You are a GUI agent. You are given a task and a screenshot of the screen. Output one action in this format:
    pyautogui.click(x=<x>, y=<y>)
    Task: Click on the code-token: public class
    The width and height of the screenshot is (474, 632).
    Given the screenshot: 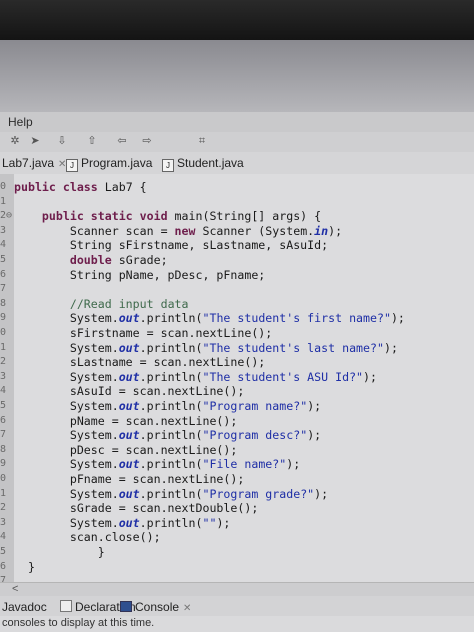 What is the action you would take?
    pyautogui.click(x=59, y=187)
    